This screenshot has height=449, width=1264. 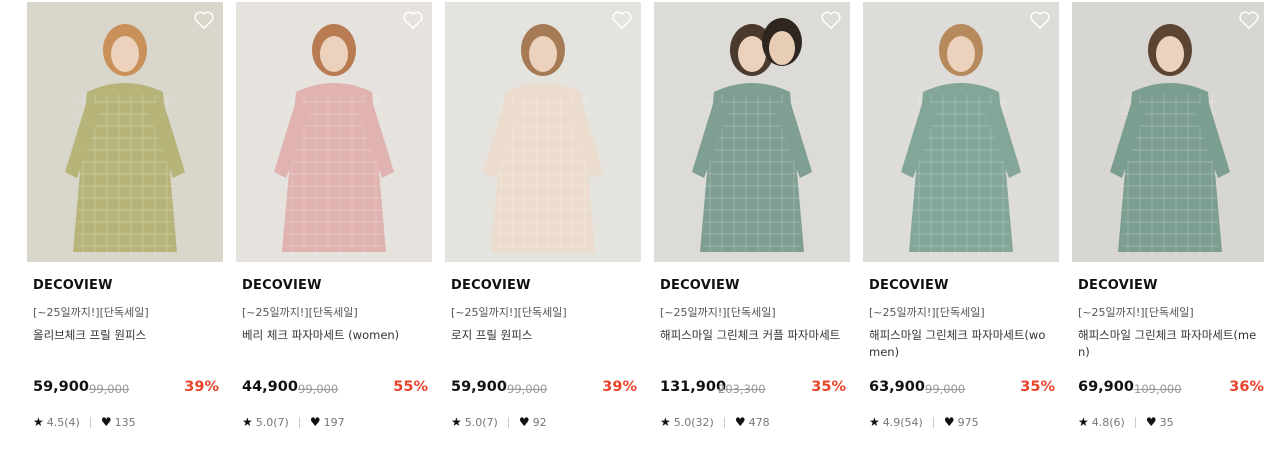 What do you see at coordinates (1158, 389) in the screenshot?
I see `original-price: 109,000` at bounding box center [1158, 389].